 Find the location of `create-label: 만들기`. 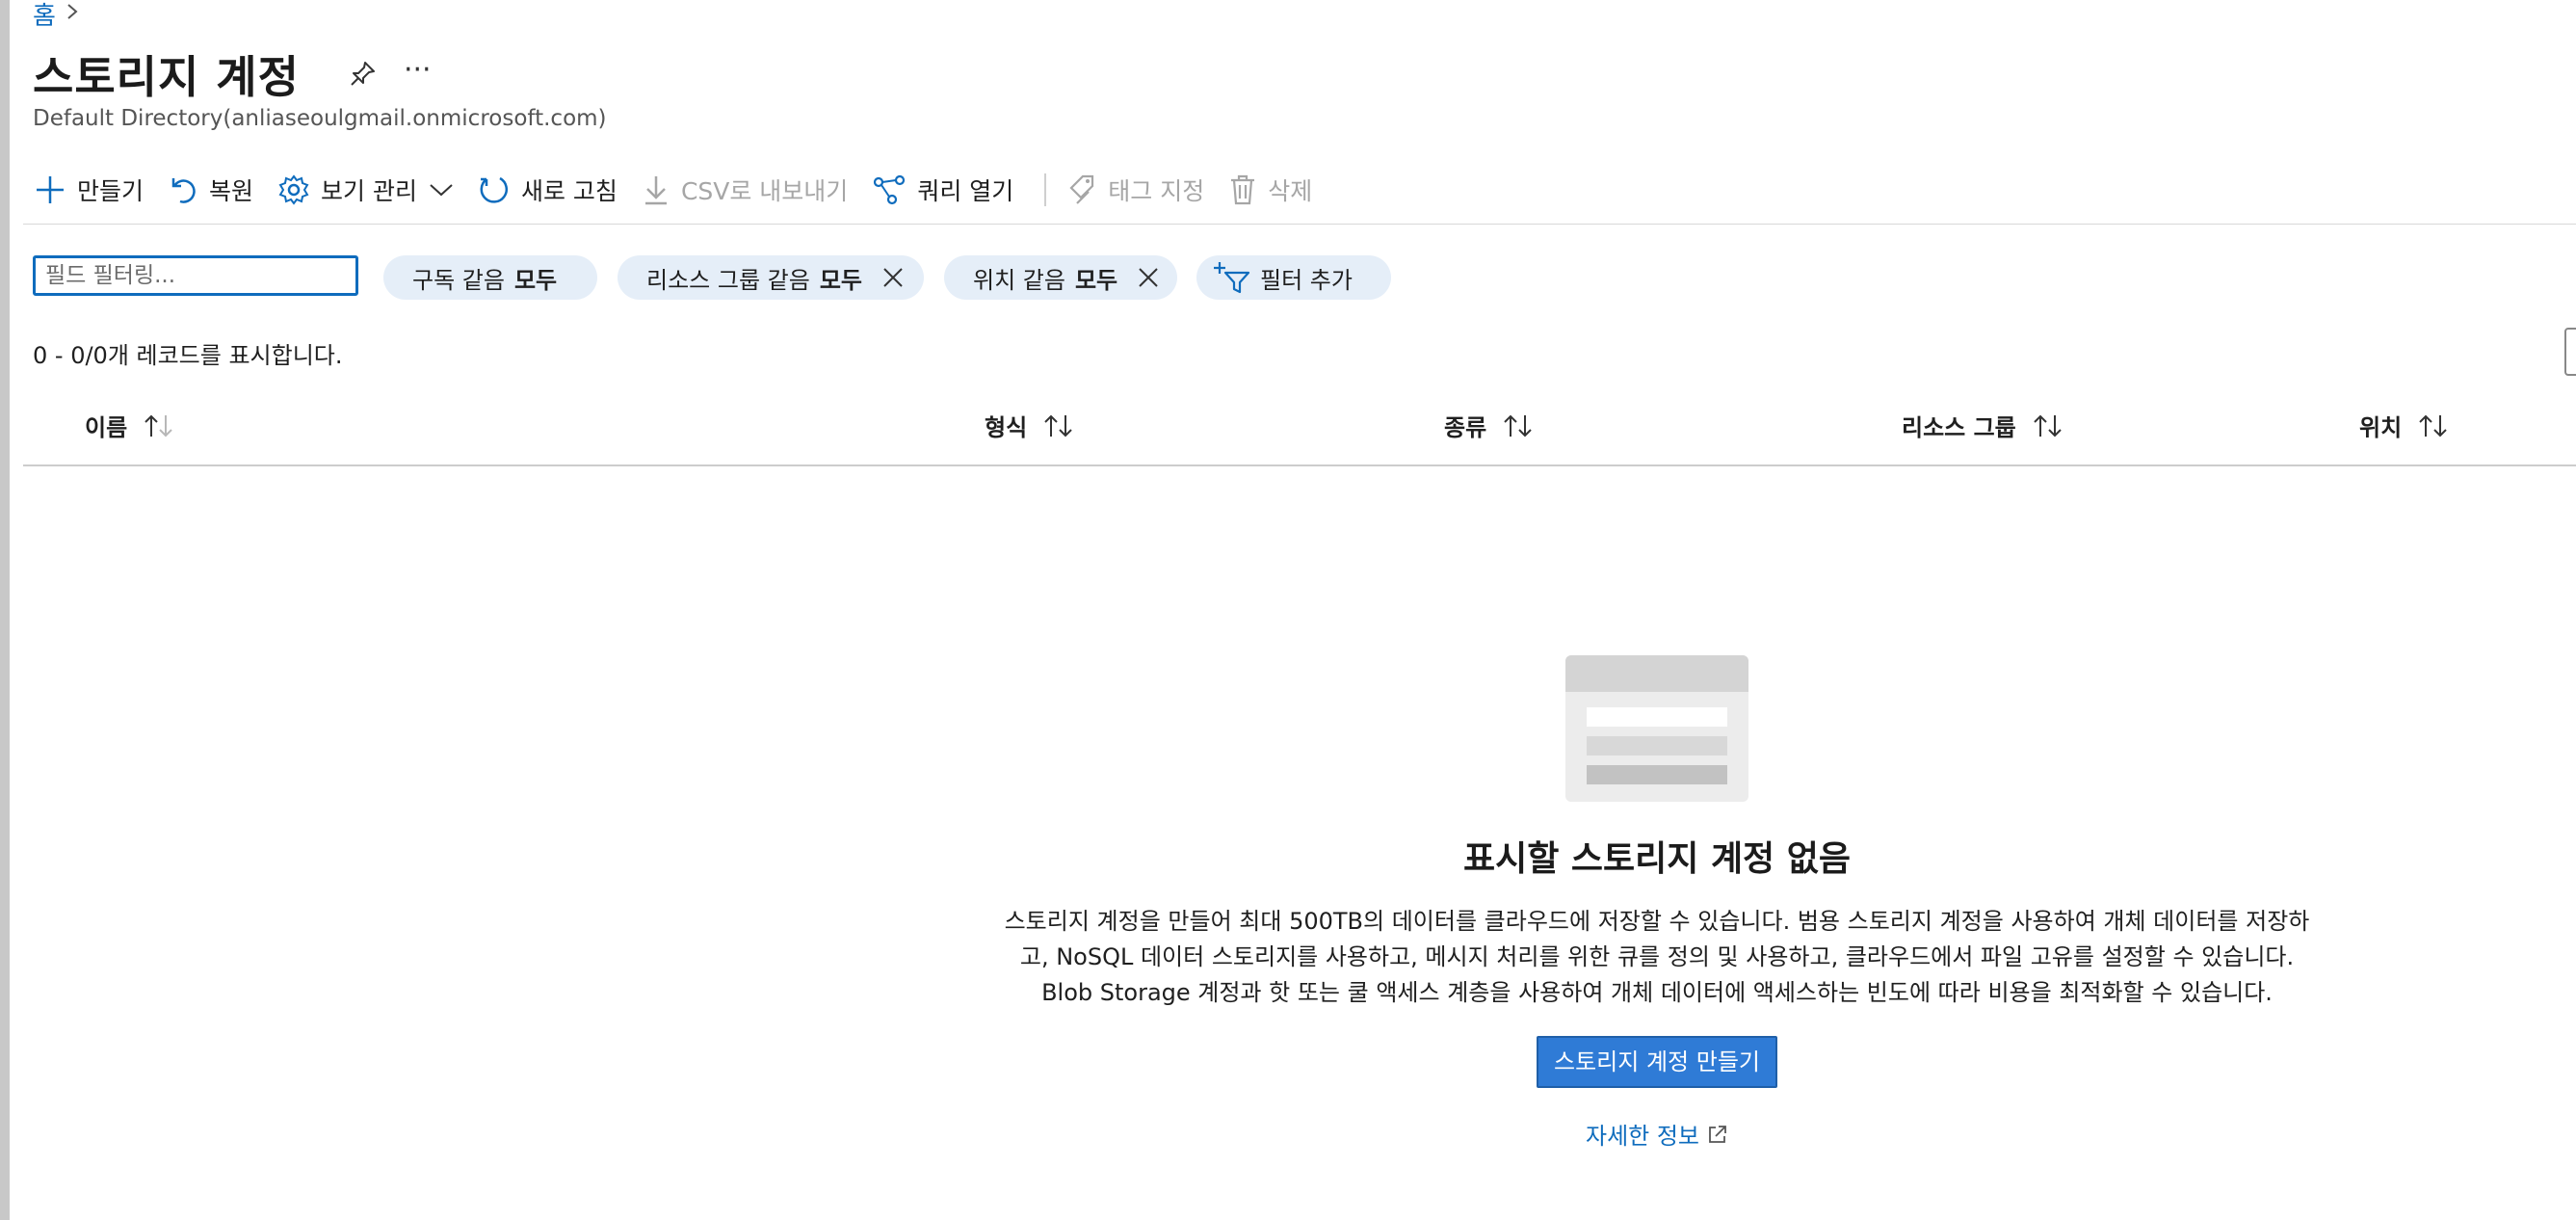

create-label: 만들기 is located at coordinates (111, 191).